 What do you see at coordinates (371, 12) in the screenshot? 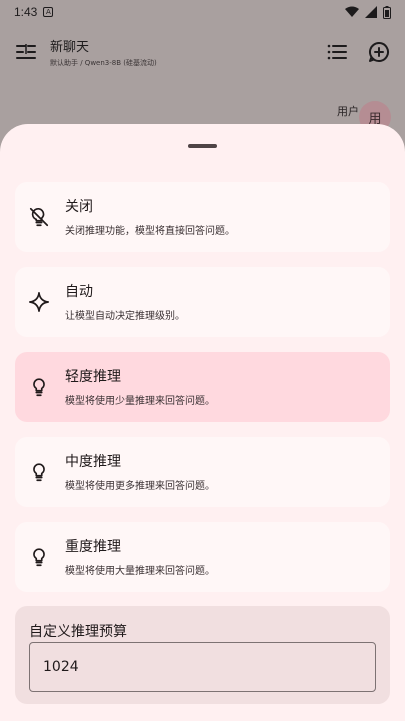
I see `signal-icon` at bounding box center [371, 12].